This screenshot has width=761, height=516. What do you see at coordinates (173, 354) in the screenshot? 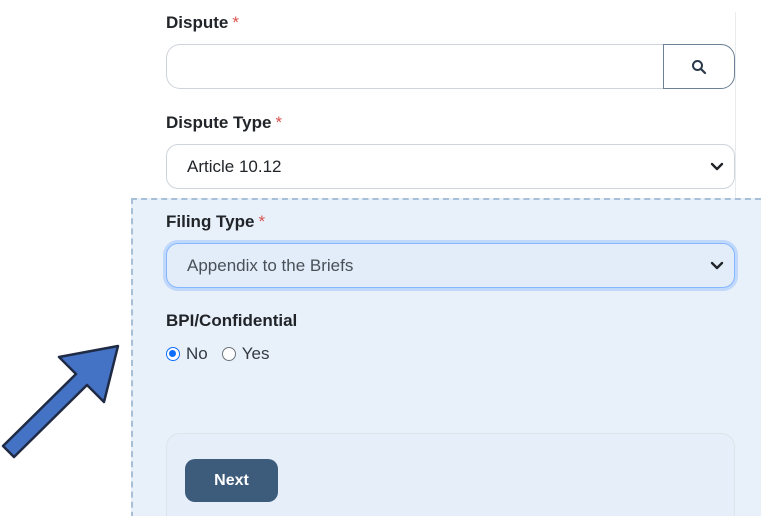
I see `radio-no` at bounding box center [173, 354].